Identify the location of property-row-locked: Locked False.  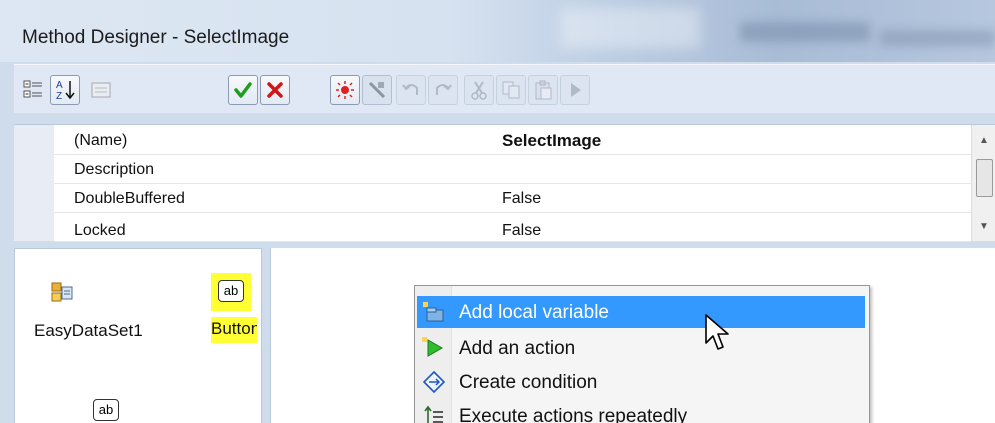
(512, 227).